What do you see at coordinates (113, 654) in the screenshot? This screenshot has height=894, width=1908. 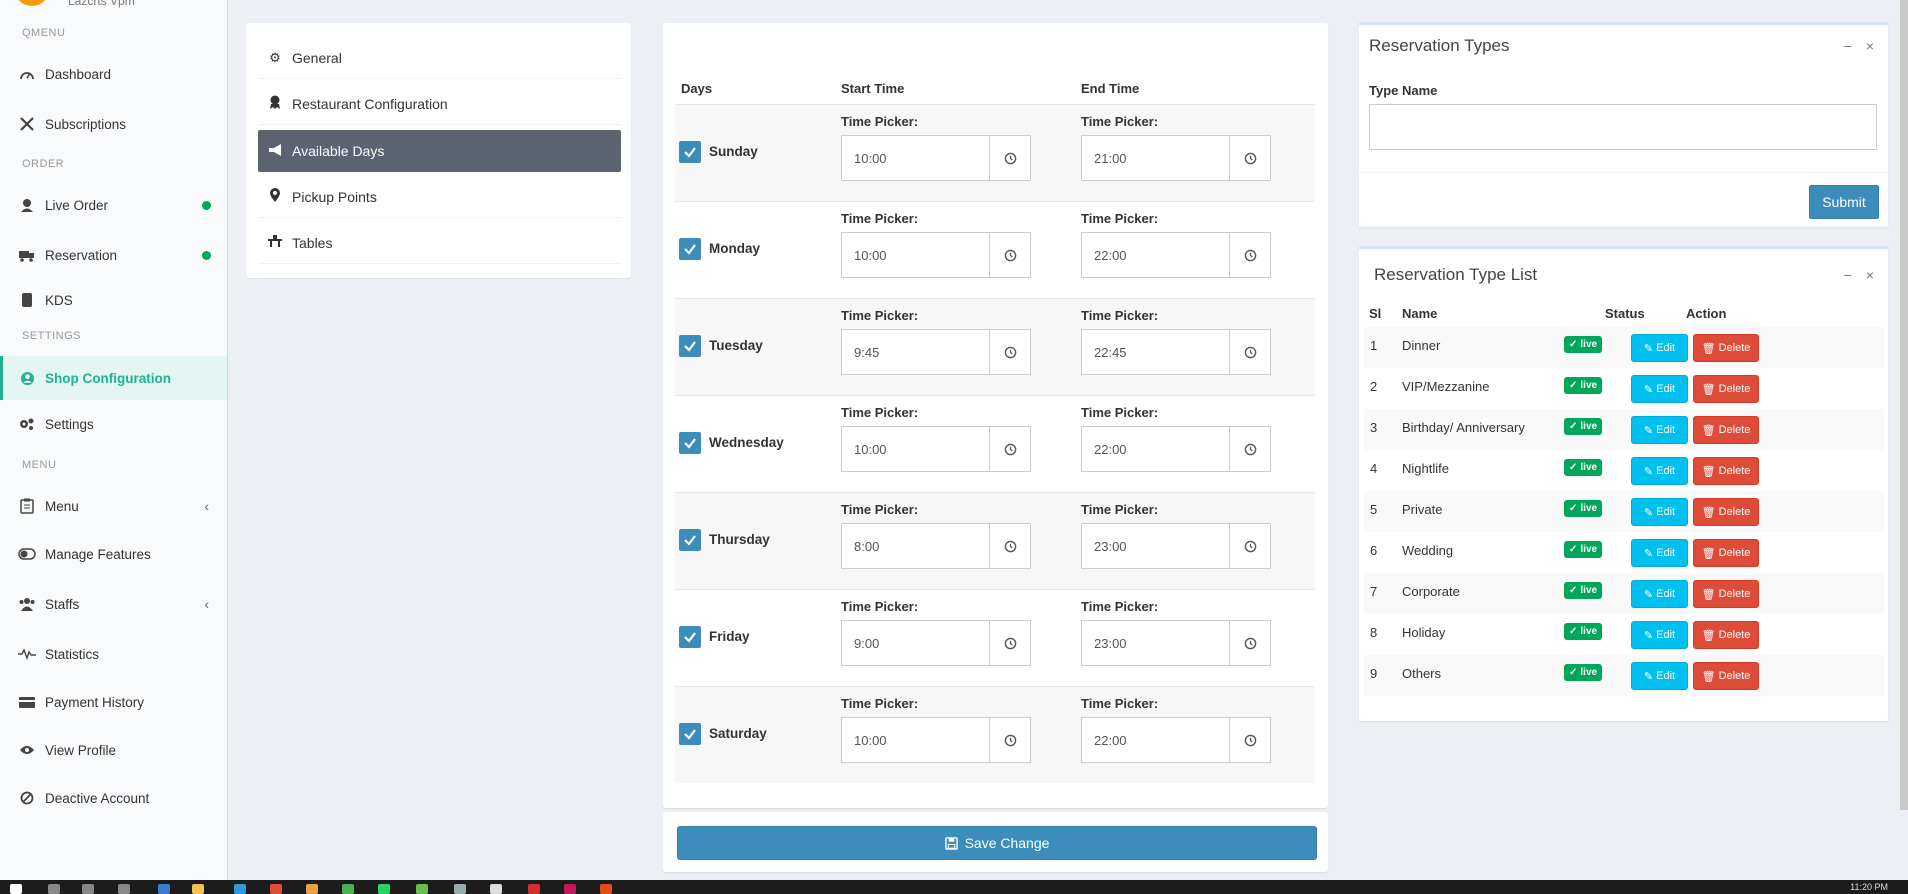 I see `sidebar-item-statistics: Statistics` at bounding box center [113, 654].